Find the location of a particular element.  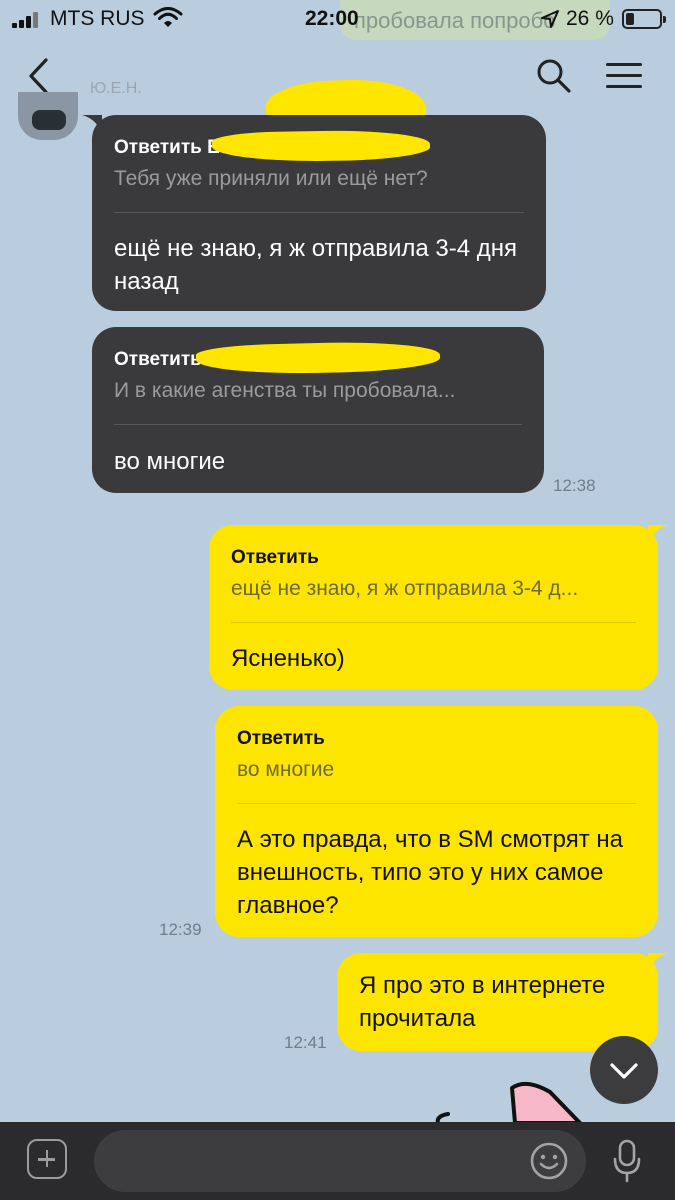

message-time: 12:41 is located at coordinates (305, 1042).